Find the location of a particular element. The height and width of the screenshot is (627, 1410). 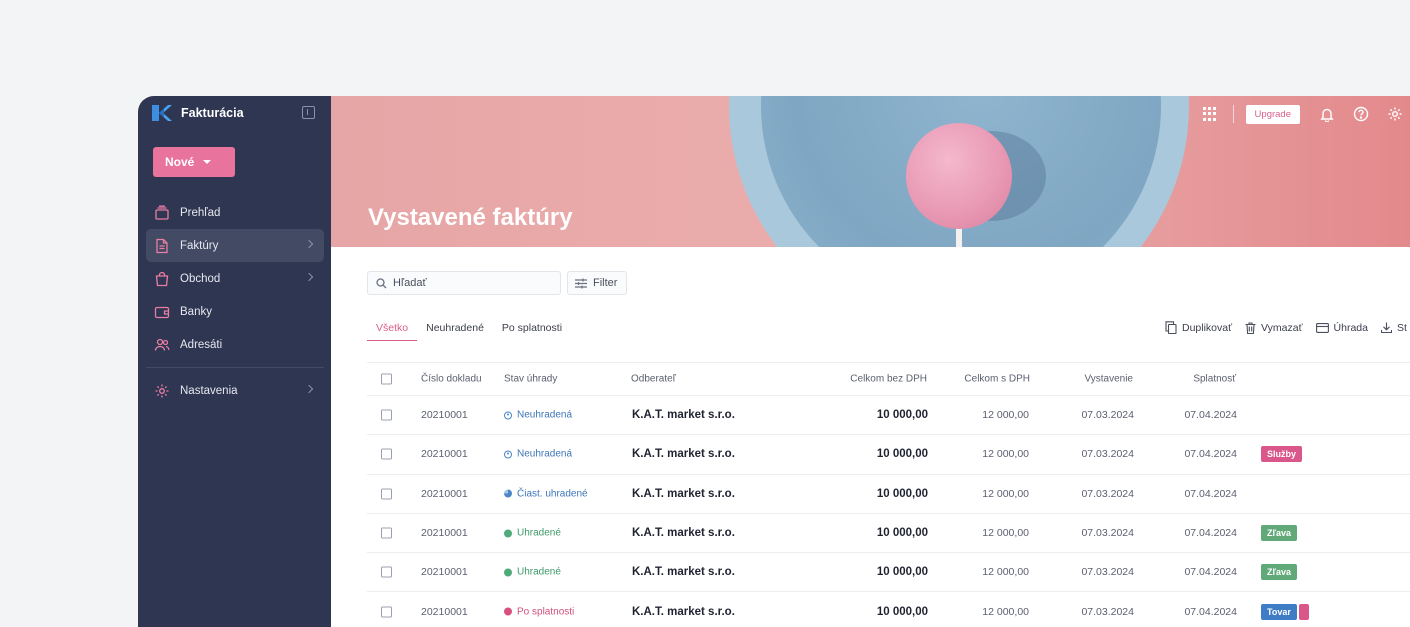

select-all-checkbox is located at coordinates (386, 378).